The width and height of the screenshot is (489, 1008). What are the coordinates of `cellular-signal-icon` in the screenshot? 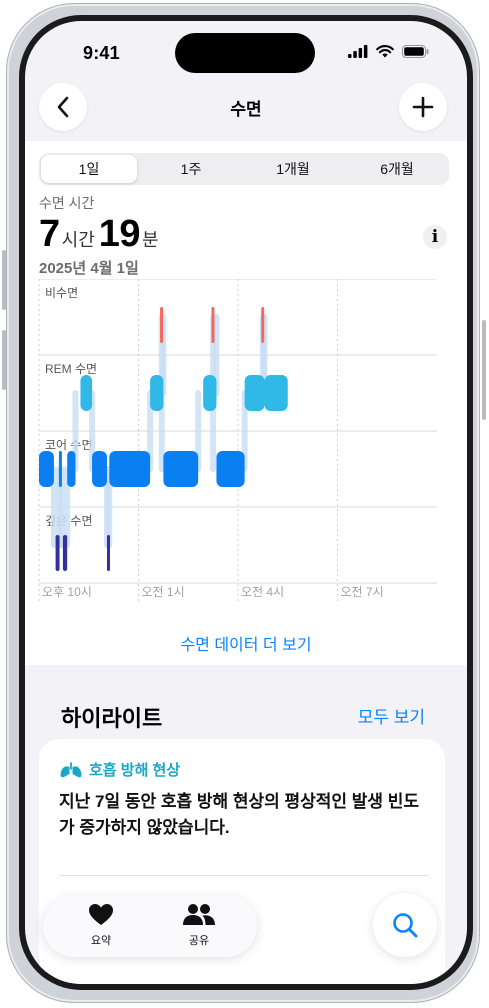 It's located at (358, 51).